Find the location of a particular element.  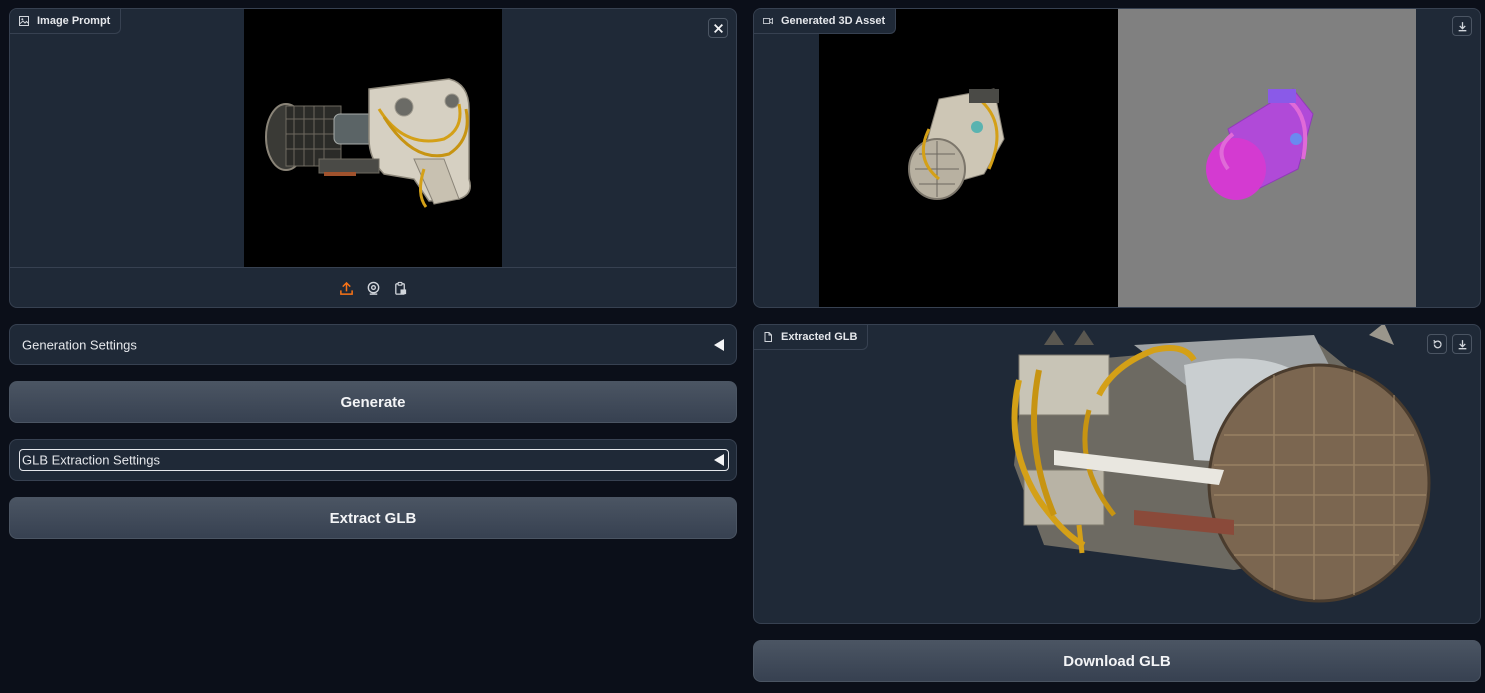

glb-extraction-settings-accordion: GLB Extraction Settings is located at coordinates (373, 460).